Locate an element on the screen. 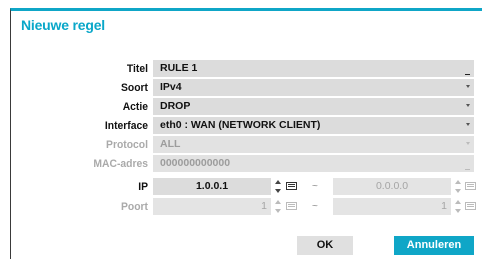 The width and height of the screenshot is (482, 259). cancel-button: Annuleren is located at coordinates (434, 245).